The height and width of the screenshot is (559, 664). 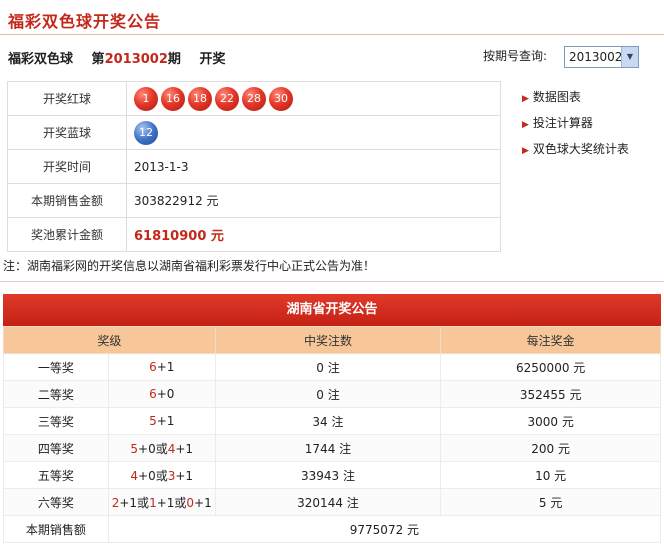 I want to click on query-label: 按期号查询:, so click(x=515, y=56).